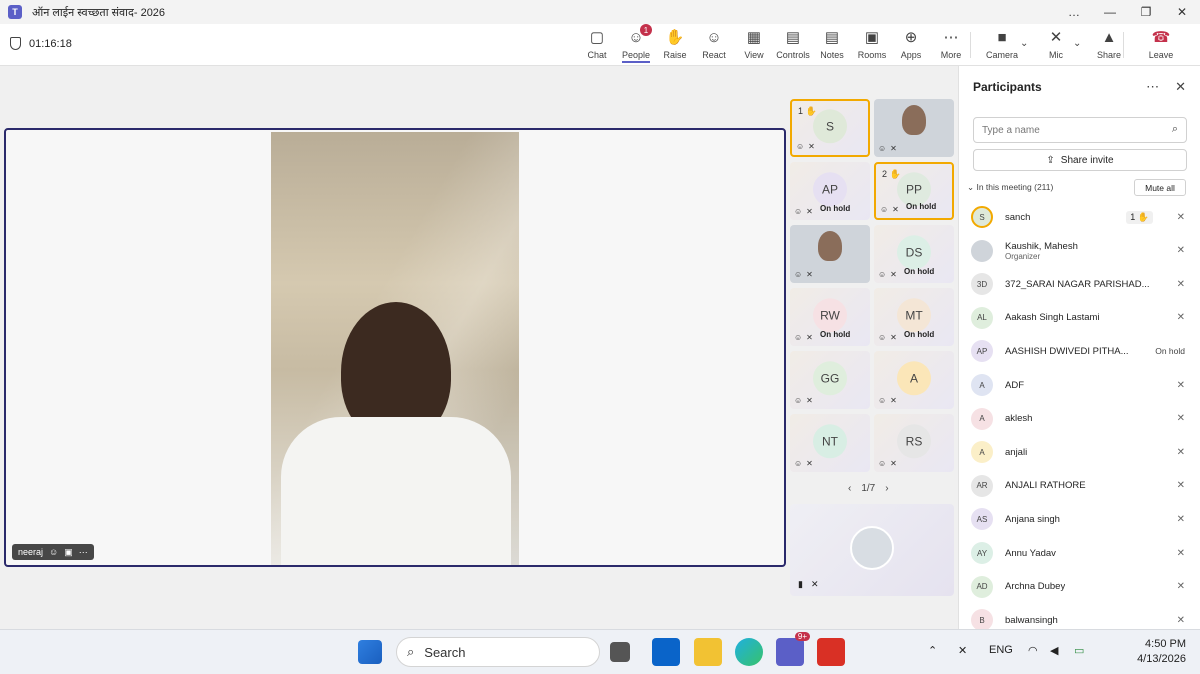 This screenshot has width=1200, height=674. What do you see at coordinates (1082, 251) in the screenshot?
I see `participant-row: Kaushik, Mahesh Organizer ✕` at bounding box center [1082, 251].